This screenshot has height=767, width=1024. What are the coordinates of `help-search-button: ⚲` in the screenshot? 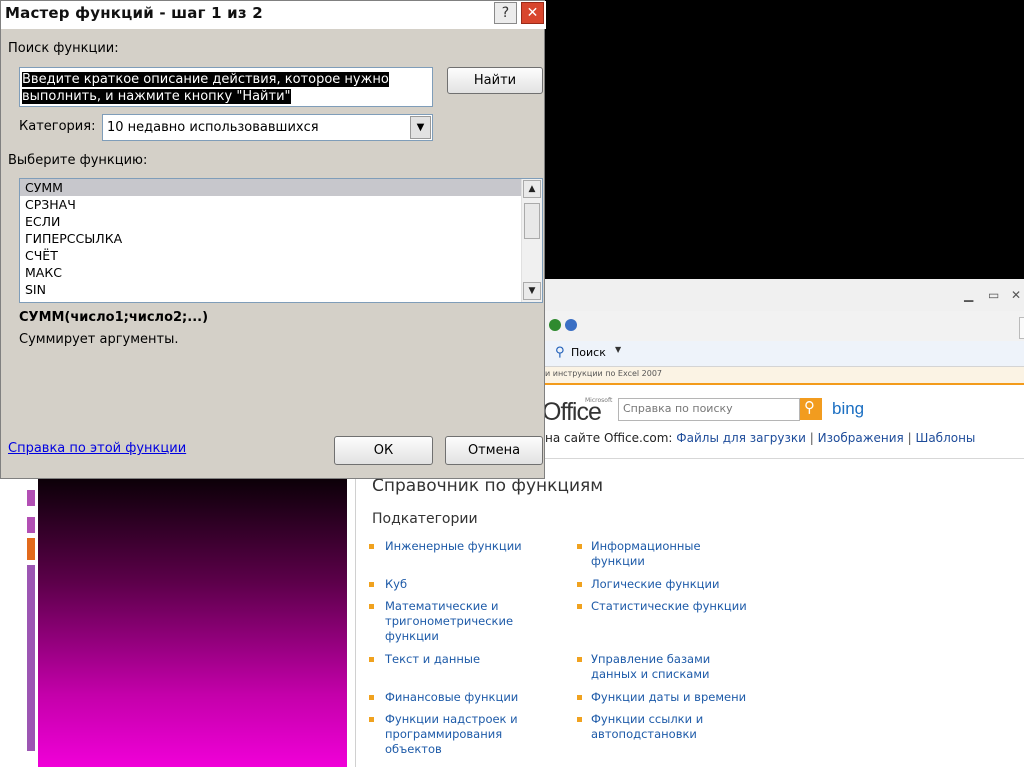 It's located at (811, 409).